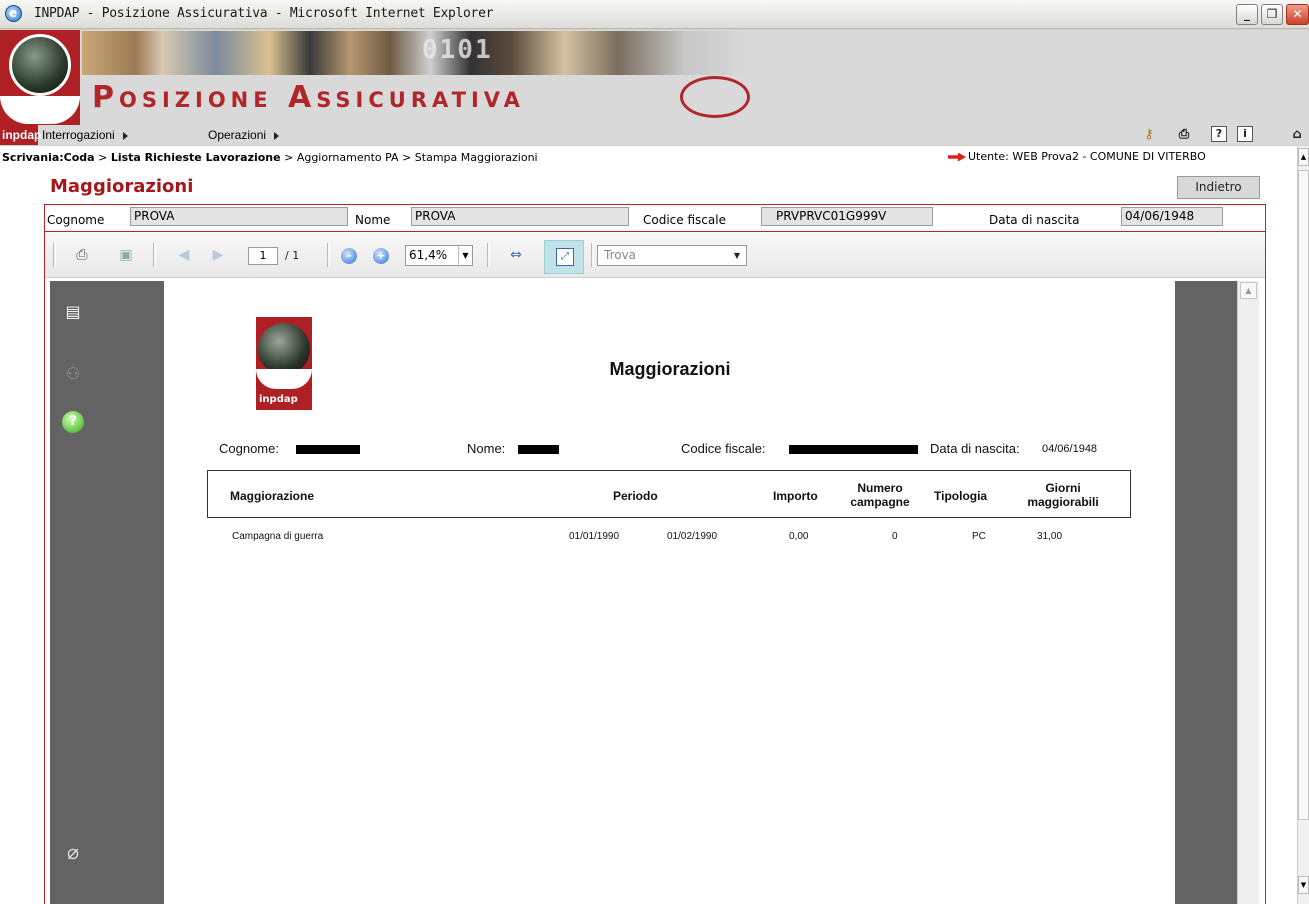 This screenshot has height=904, width=1309. I want to click on cell-giorni: 31,00, so click(1050, 536).